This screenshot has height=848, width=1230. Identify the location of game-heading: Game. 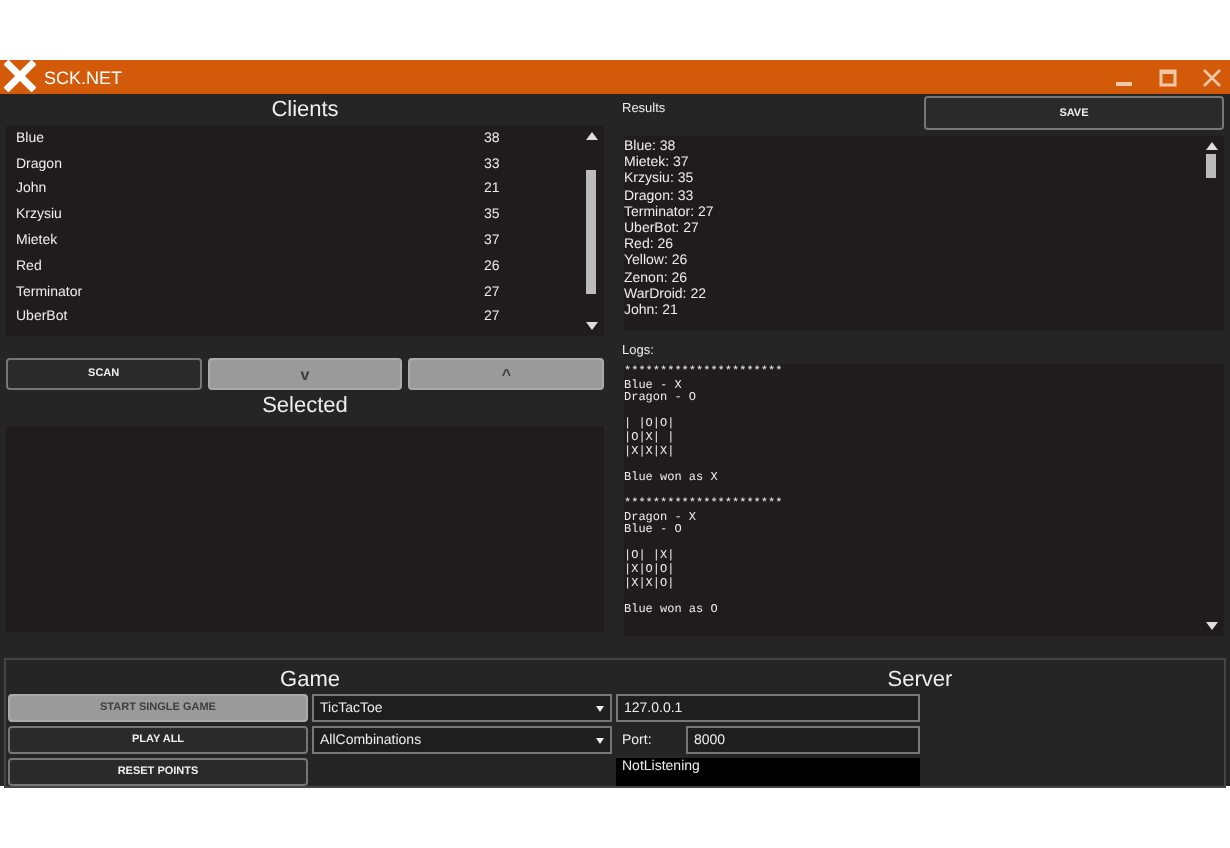
(310, 680).